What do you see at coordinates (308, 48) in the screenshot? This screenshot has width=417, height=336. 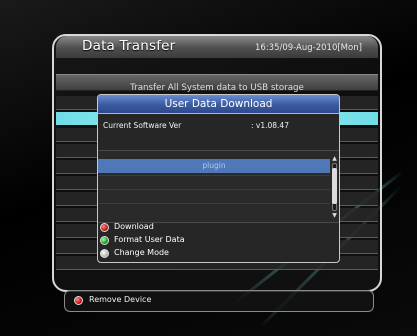 I see `datetime-display: 16:35/09-Aug-2010[Mon]` at bounding box center [308, 48].